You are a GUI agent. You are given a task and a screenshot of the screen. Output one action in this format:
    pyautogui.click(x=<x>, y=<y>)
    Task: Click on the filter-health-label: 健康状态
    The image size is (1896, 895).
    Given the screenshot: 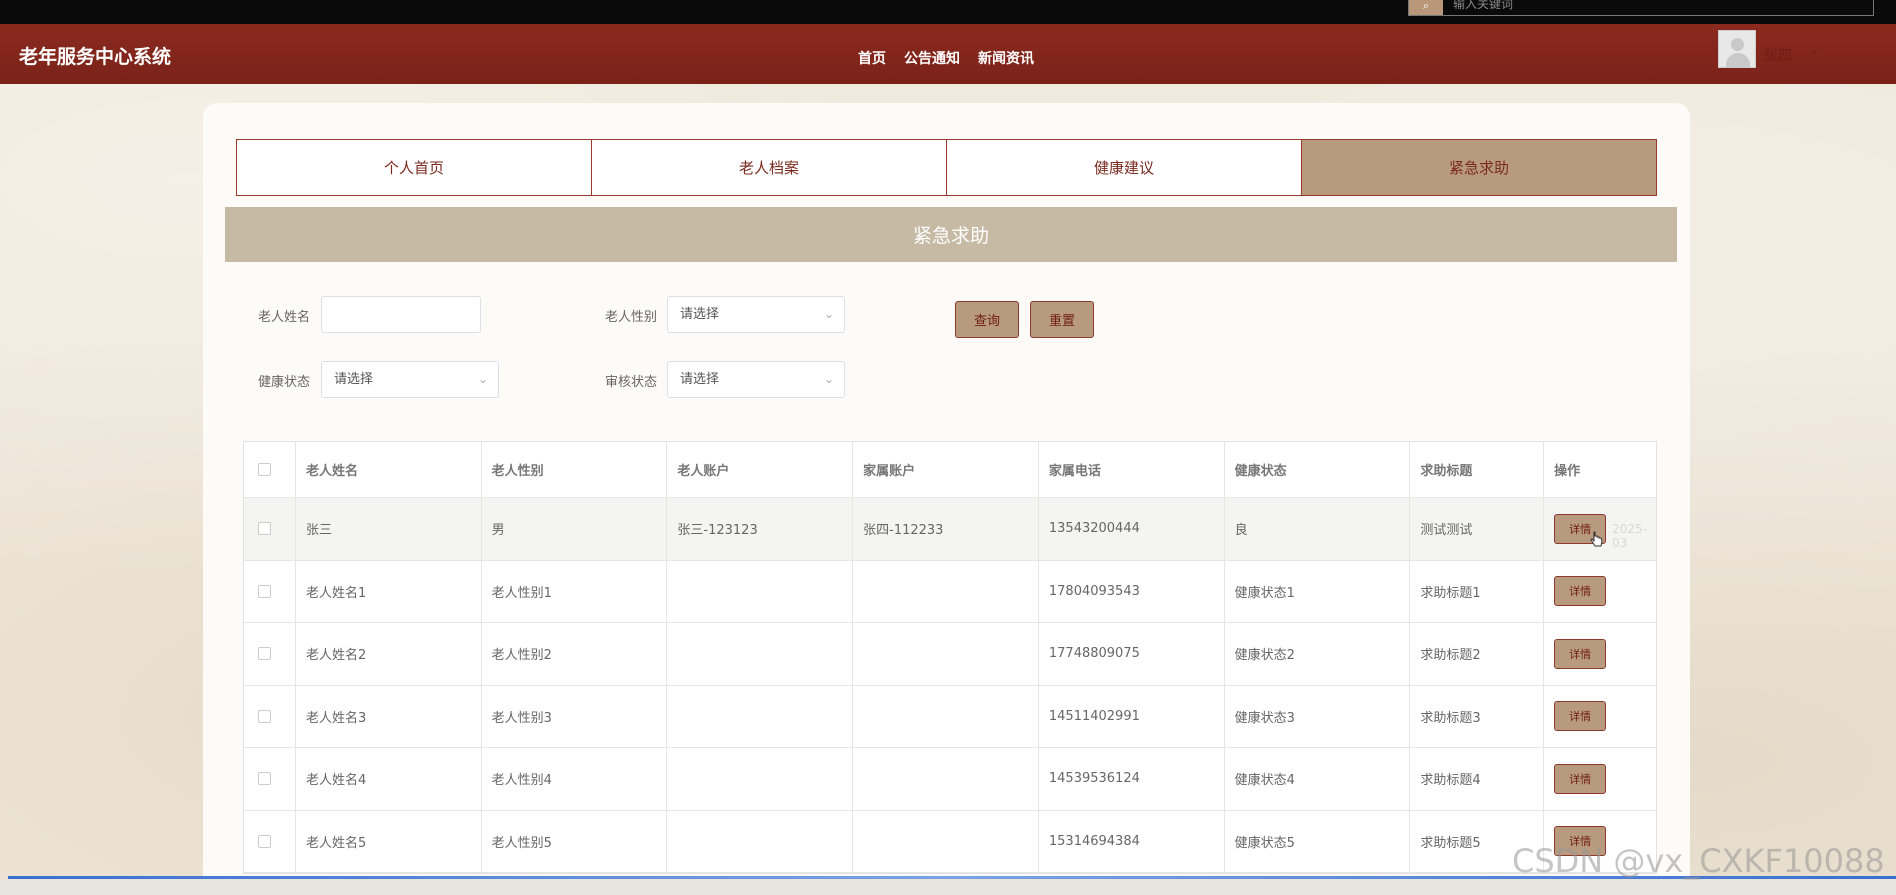 What is the action you would take?
    pyautogui.click(x=284, y=382)
    